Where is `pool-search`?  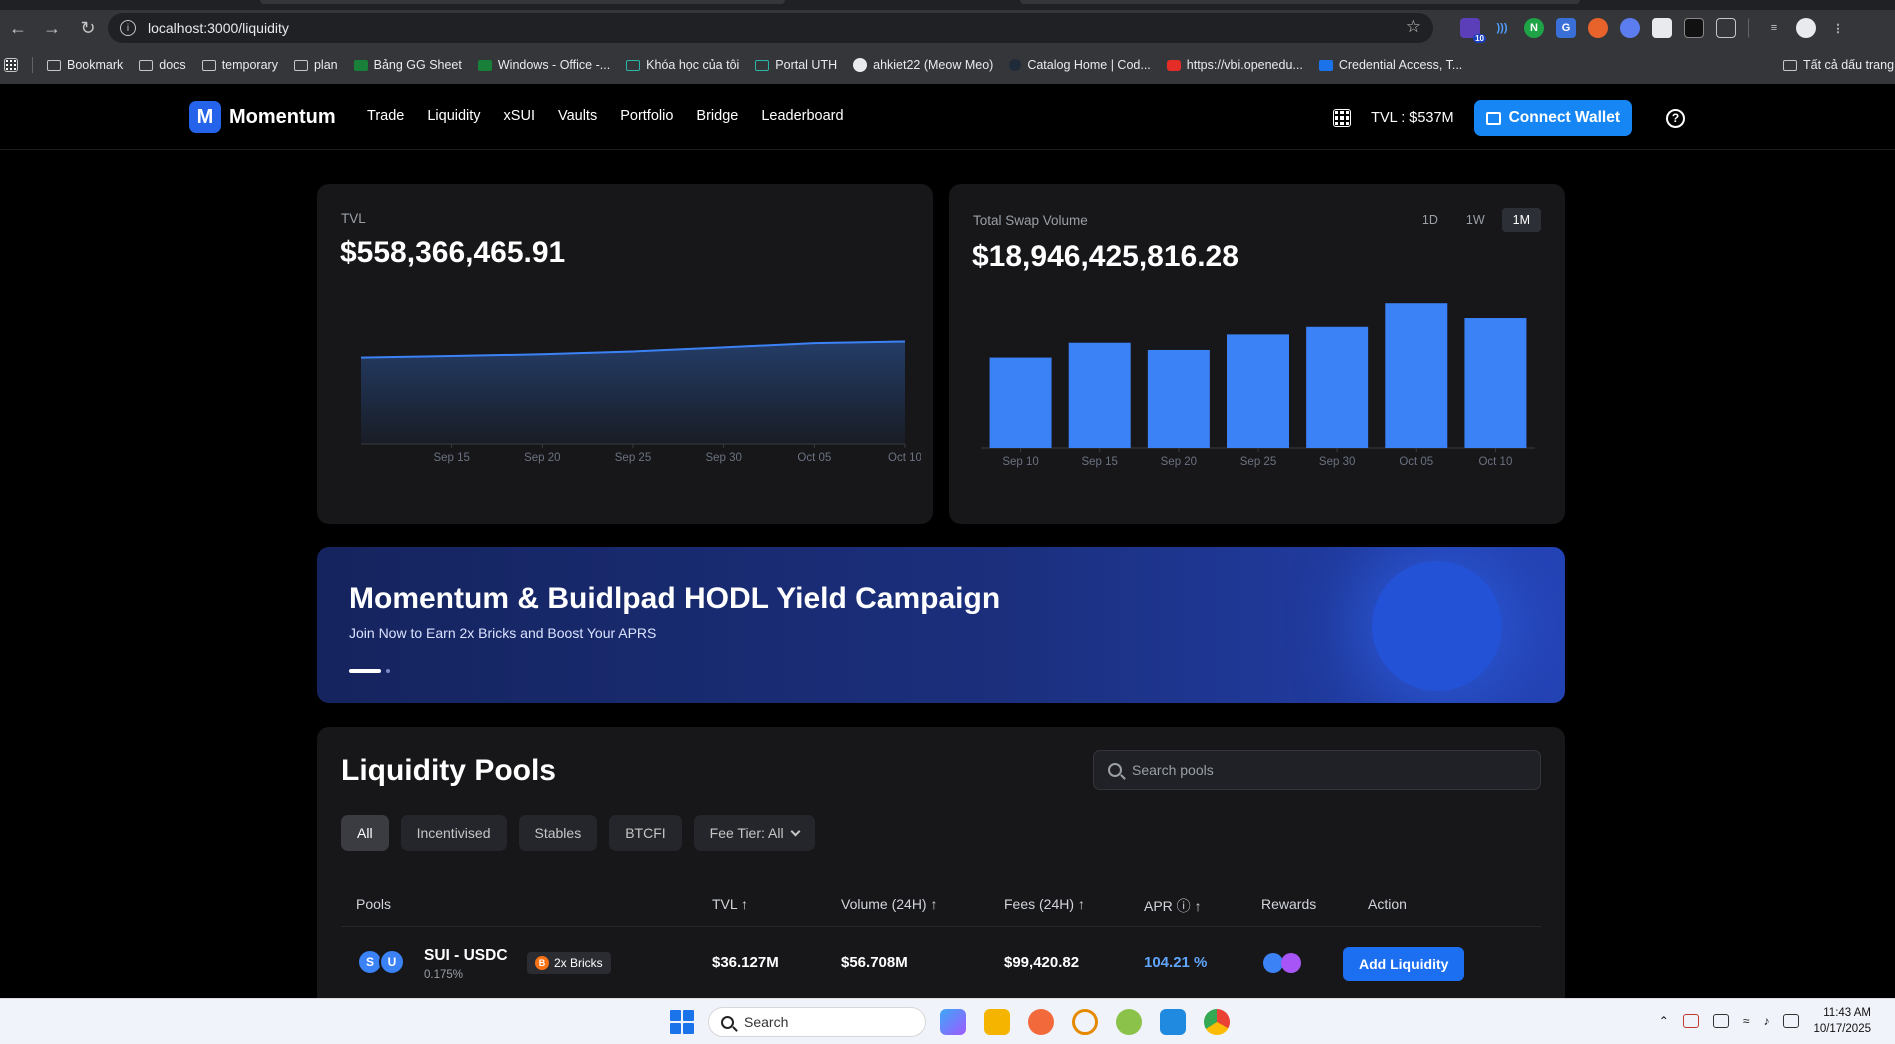
pool-search is located at coordinates (1317, 770).